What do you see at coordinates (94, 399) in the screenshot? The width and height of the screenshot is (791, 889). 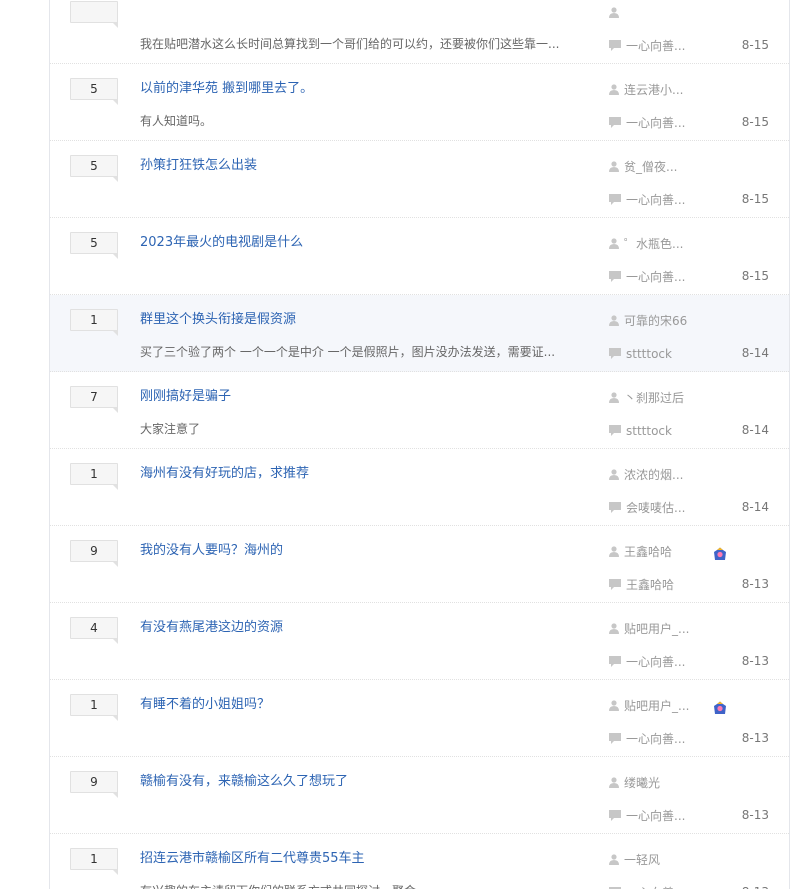 I see `reply-count-badge: 7` at bounding box center [94, 399].